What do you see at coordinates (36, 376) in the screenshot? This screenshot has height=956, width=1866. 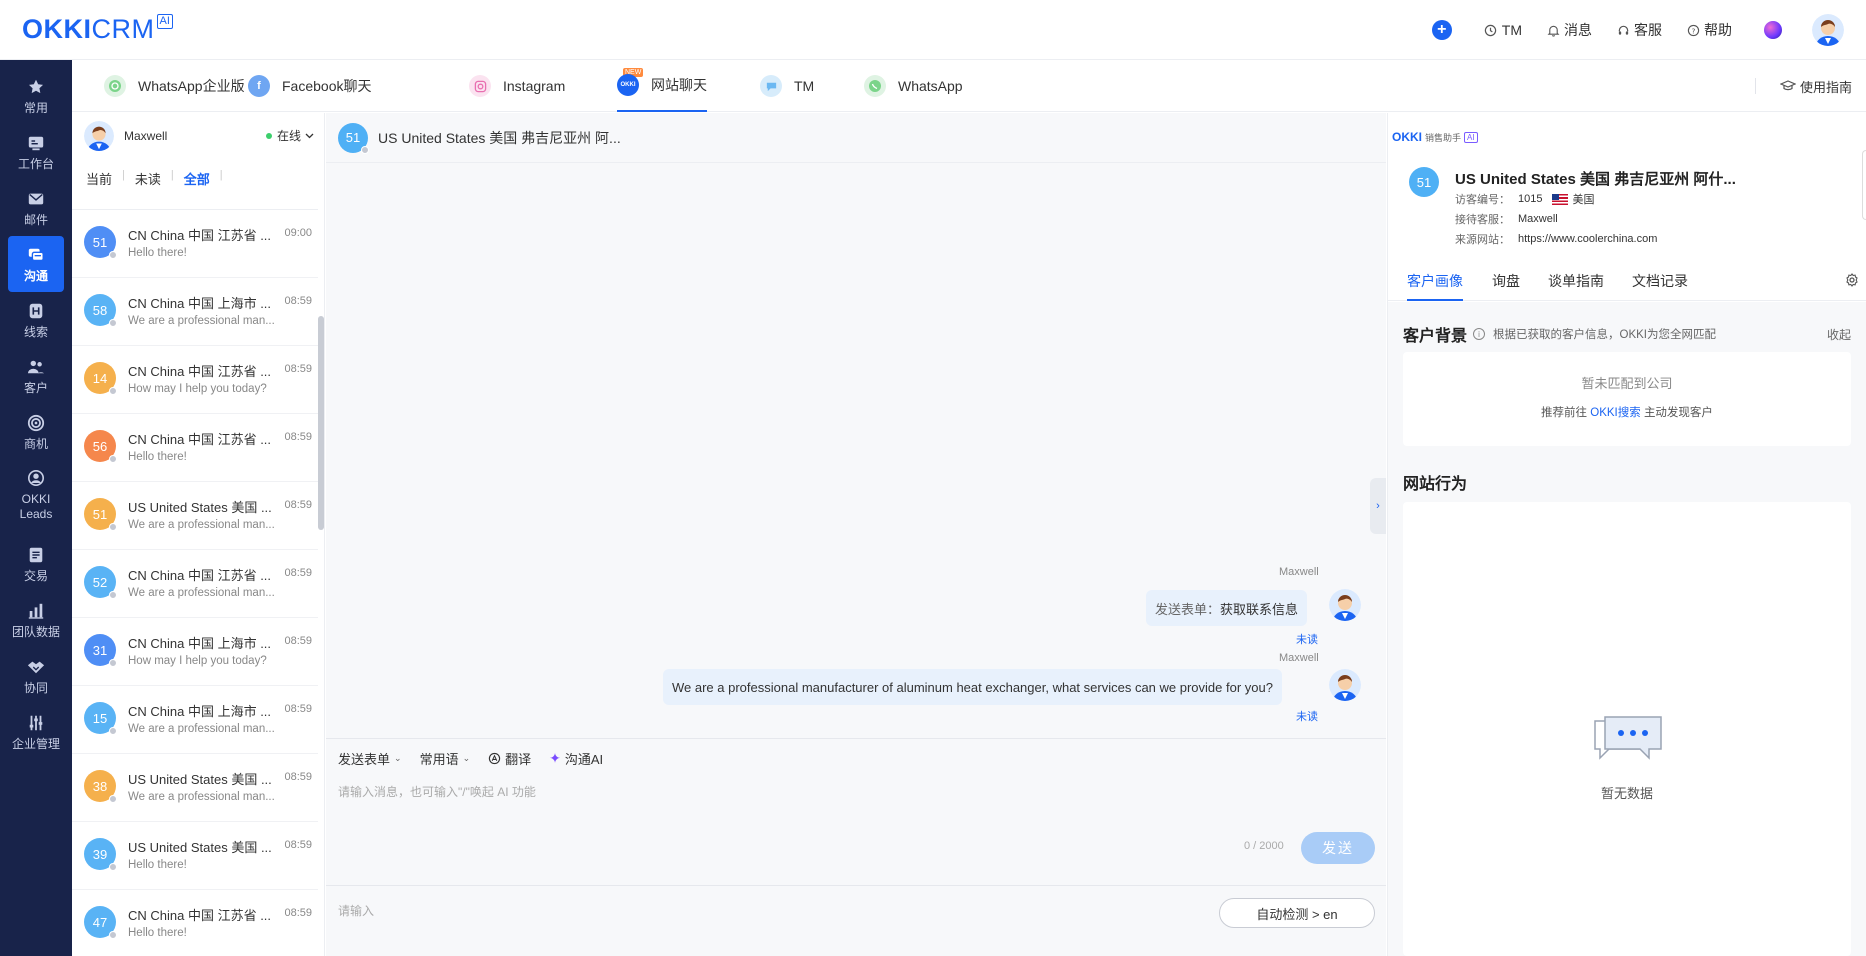 I see `nav-item-customers: 客户` at bounding box center [36, 376].